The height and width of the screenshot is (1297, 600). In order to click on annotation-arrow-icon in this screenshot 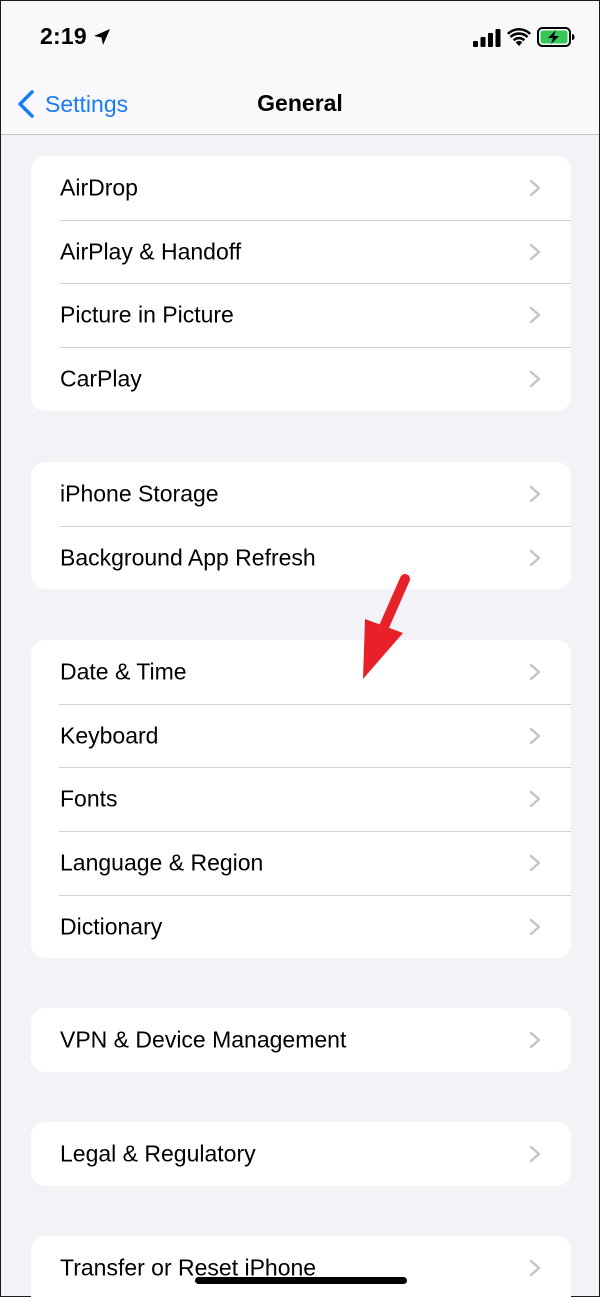, I will do `click(386, 626)`.